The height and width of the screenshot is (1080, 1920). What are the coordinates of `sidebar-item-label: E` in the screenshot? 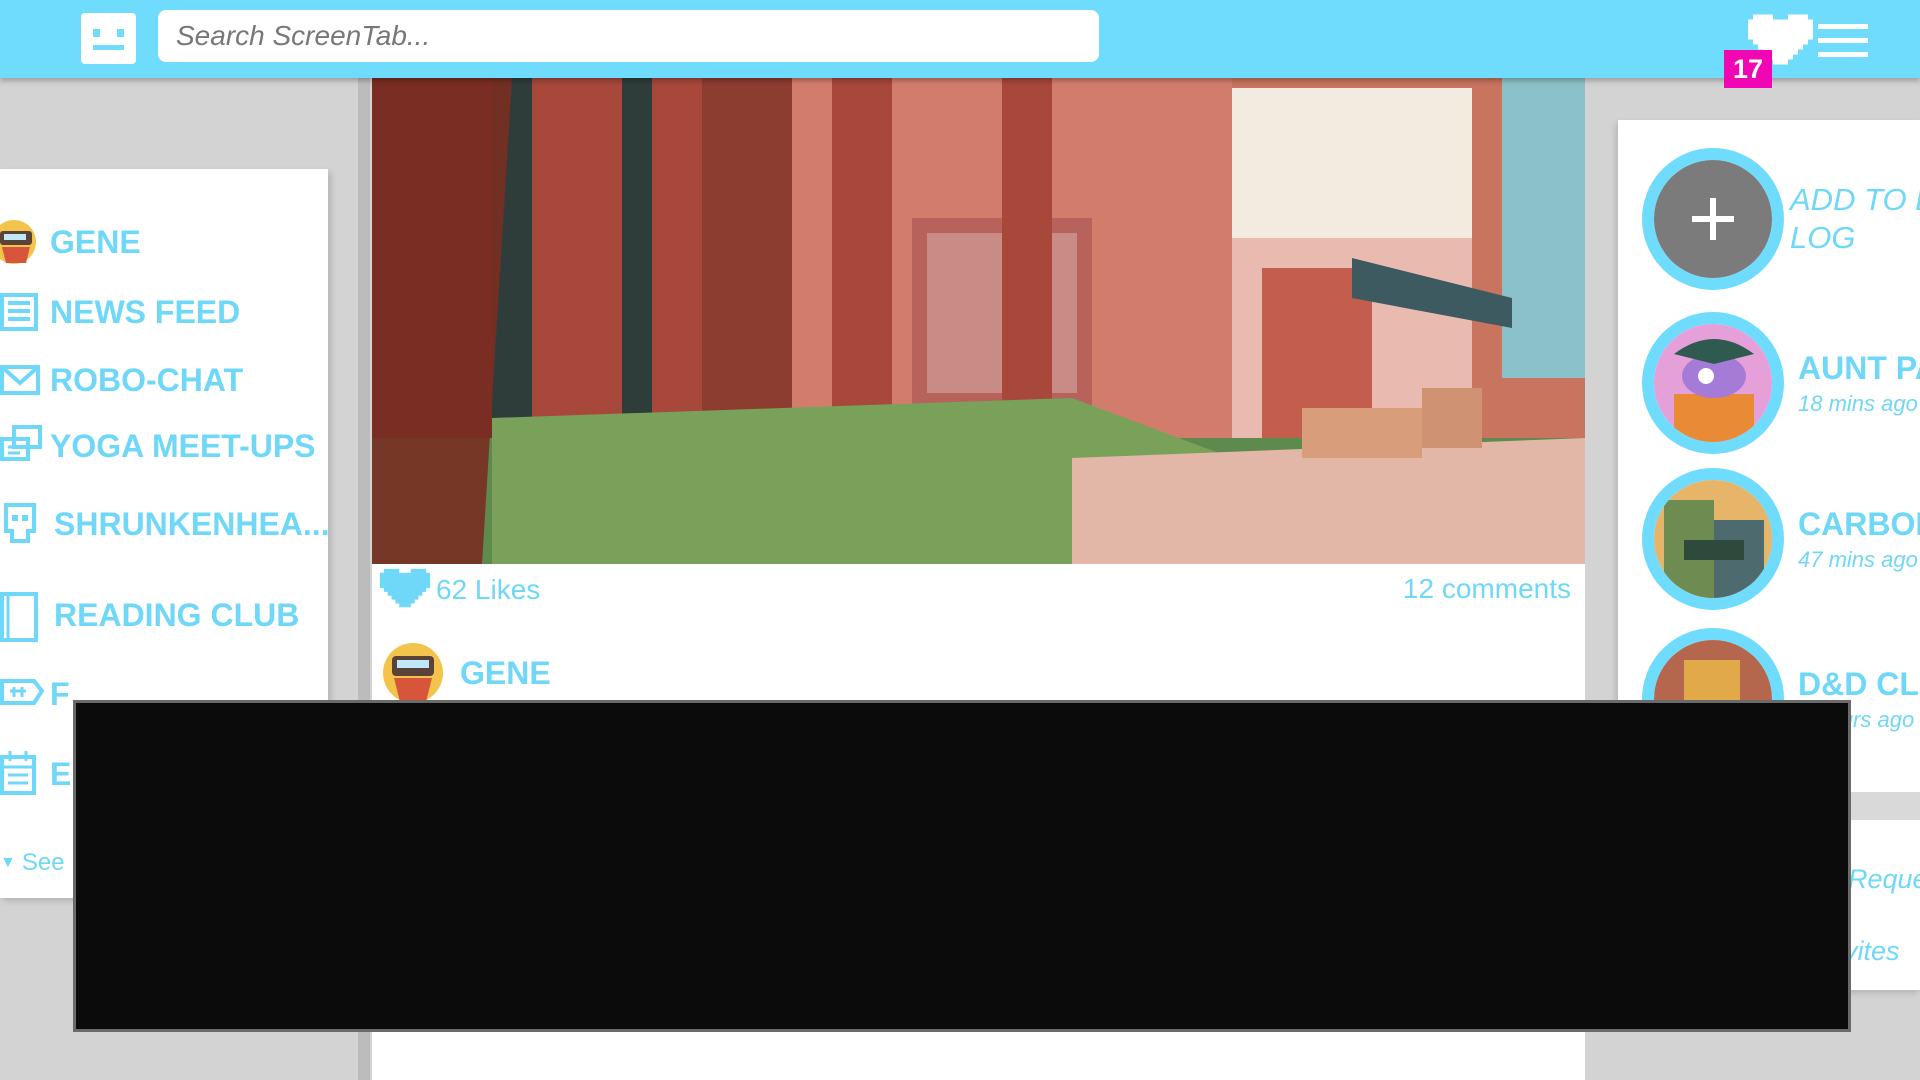 It's located at (61, 773).